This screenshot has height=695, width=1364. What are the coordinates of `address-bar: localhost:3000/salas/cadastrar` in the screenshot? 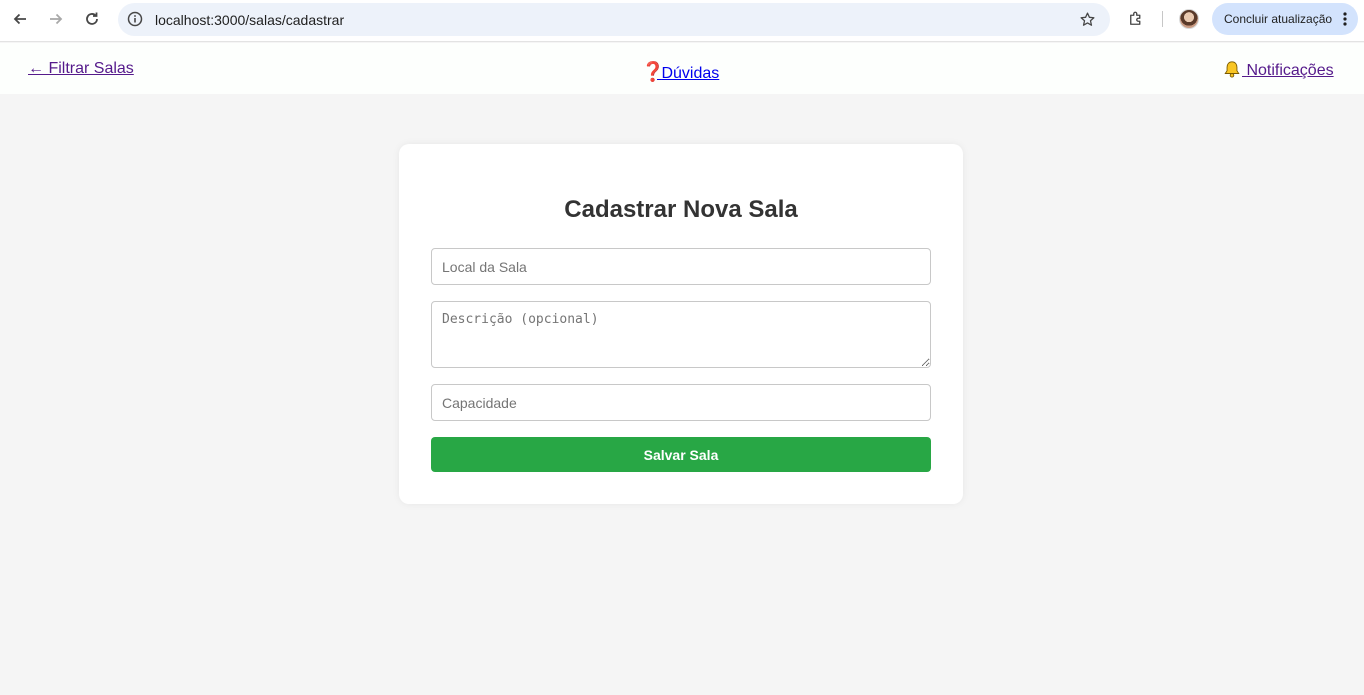 It's located at (614, 19).